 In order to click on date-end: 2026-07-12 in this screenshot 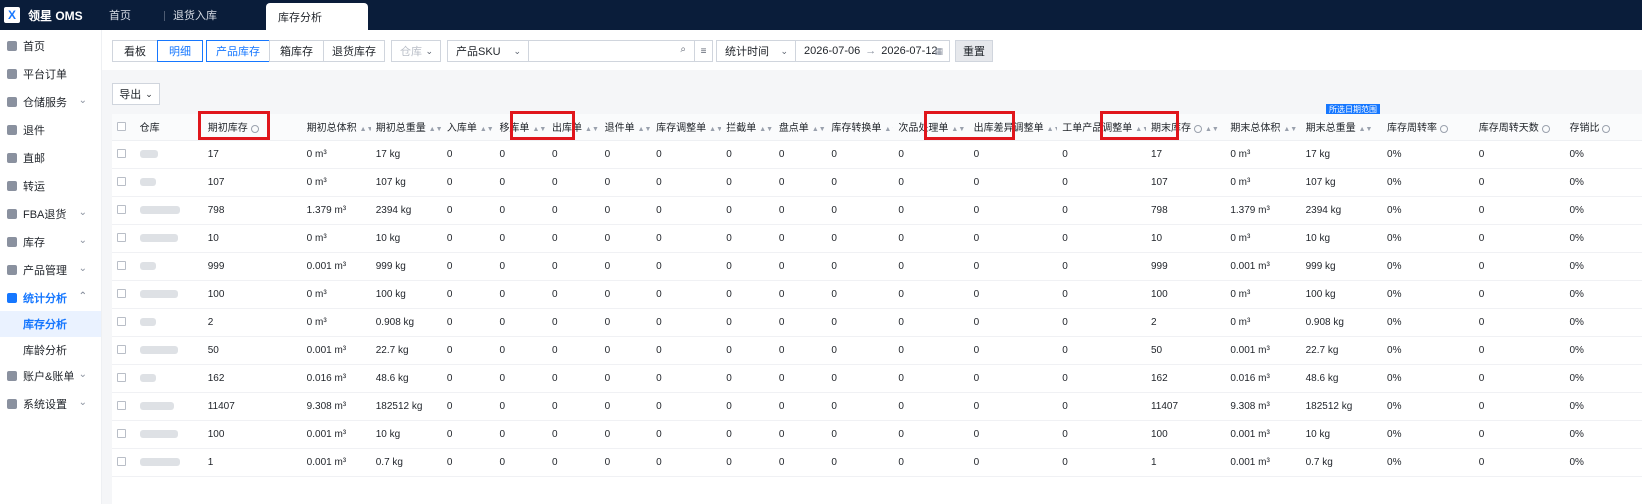, I will do `click(909, 51)`.